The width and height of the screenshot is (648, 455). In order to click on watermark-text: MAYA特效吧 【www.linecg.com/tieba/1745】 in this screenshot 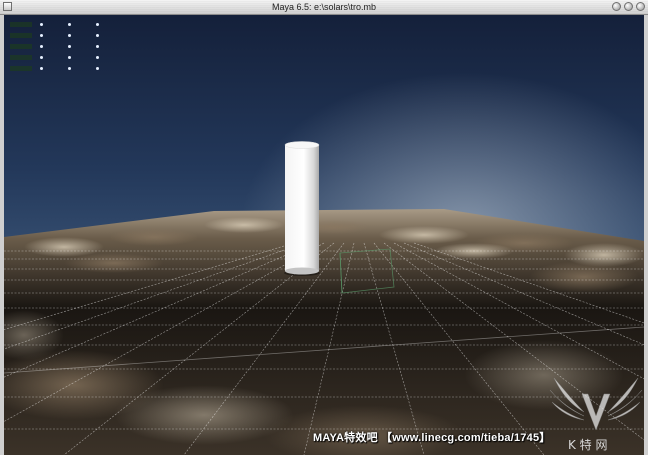, I will do `click(432, 438)`.